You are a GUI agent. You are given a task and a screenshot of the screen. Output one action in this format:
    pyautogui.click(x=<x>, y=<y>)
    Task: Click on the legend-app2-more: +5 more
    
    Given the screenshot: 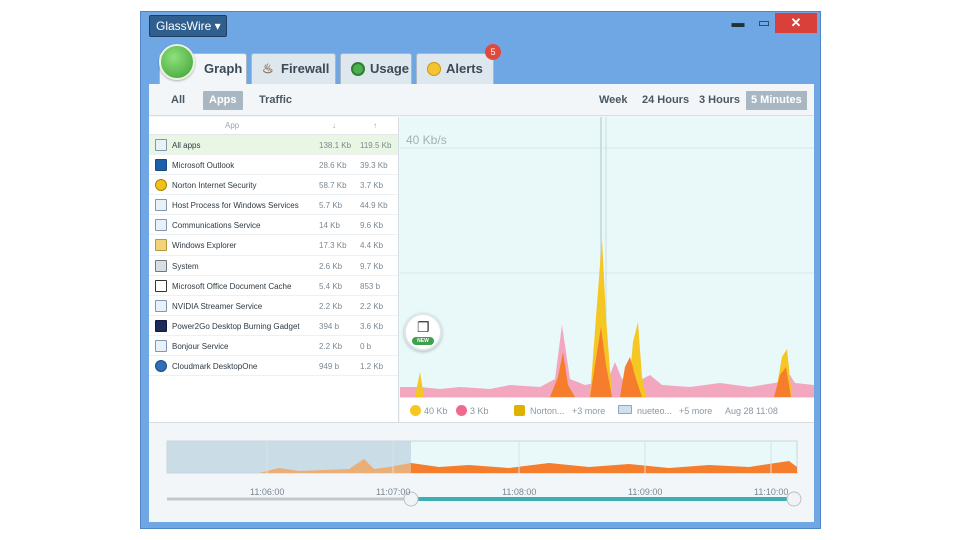 What is the action you would take?
    pyautogui.click(x=695, y=411)
    